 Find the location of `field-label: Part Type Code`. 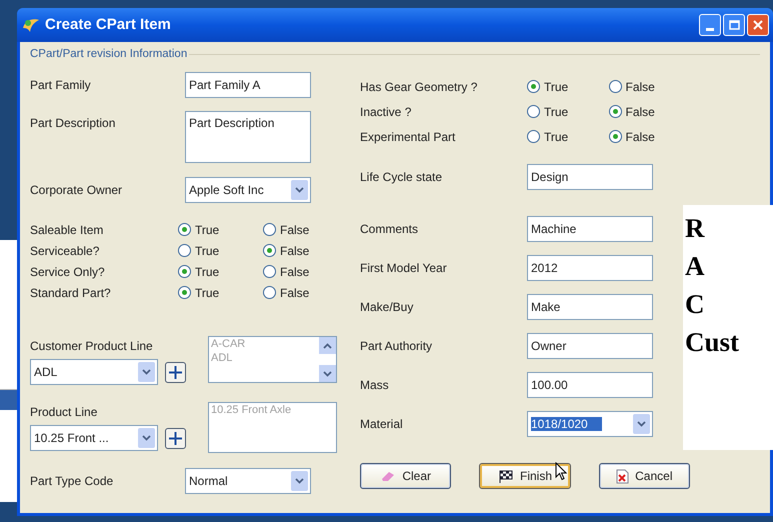

field-label: Part Type Code is located at coordinates (72, 481).